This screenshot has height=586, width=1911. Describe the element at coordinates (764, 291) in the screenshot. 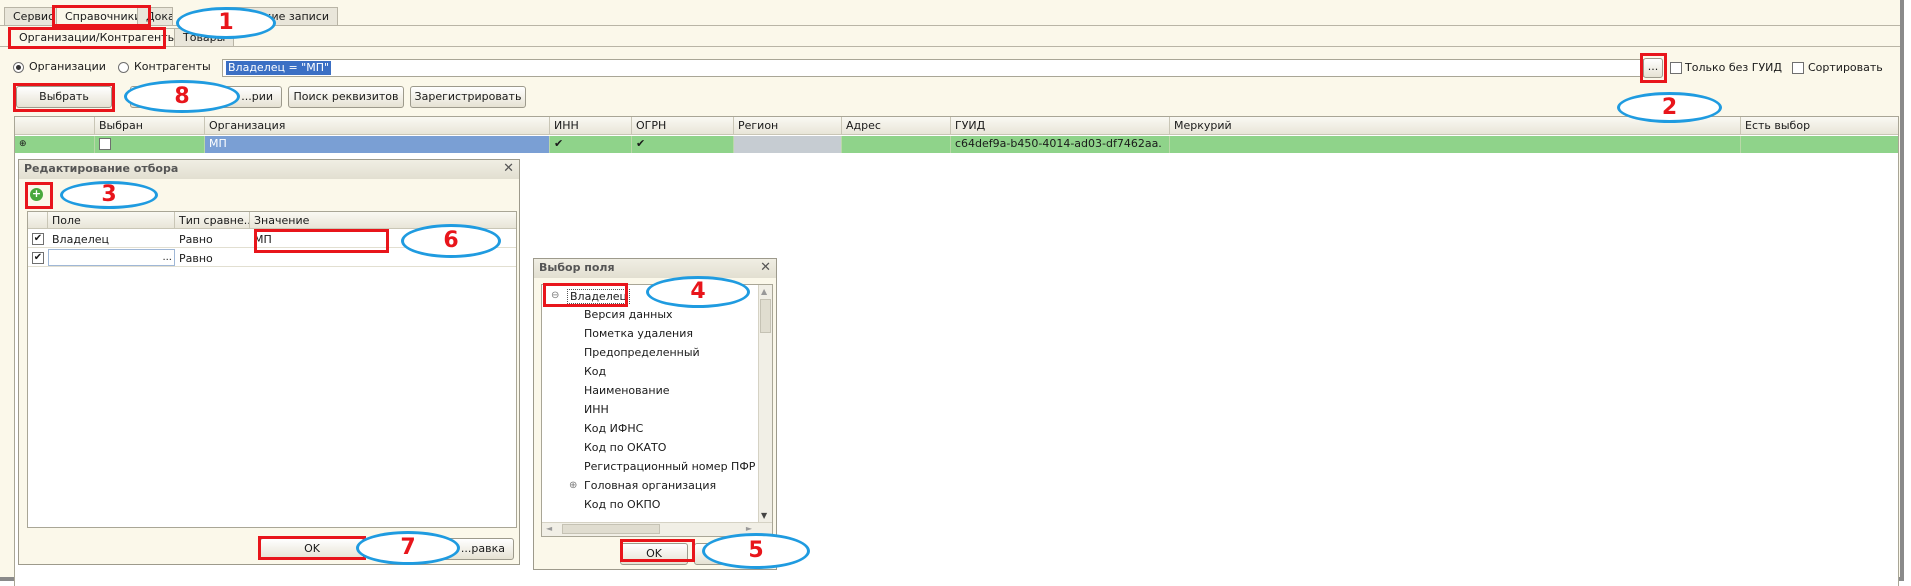

I see `scroll-up-icon: ▲` at that location.